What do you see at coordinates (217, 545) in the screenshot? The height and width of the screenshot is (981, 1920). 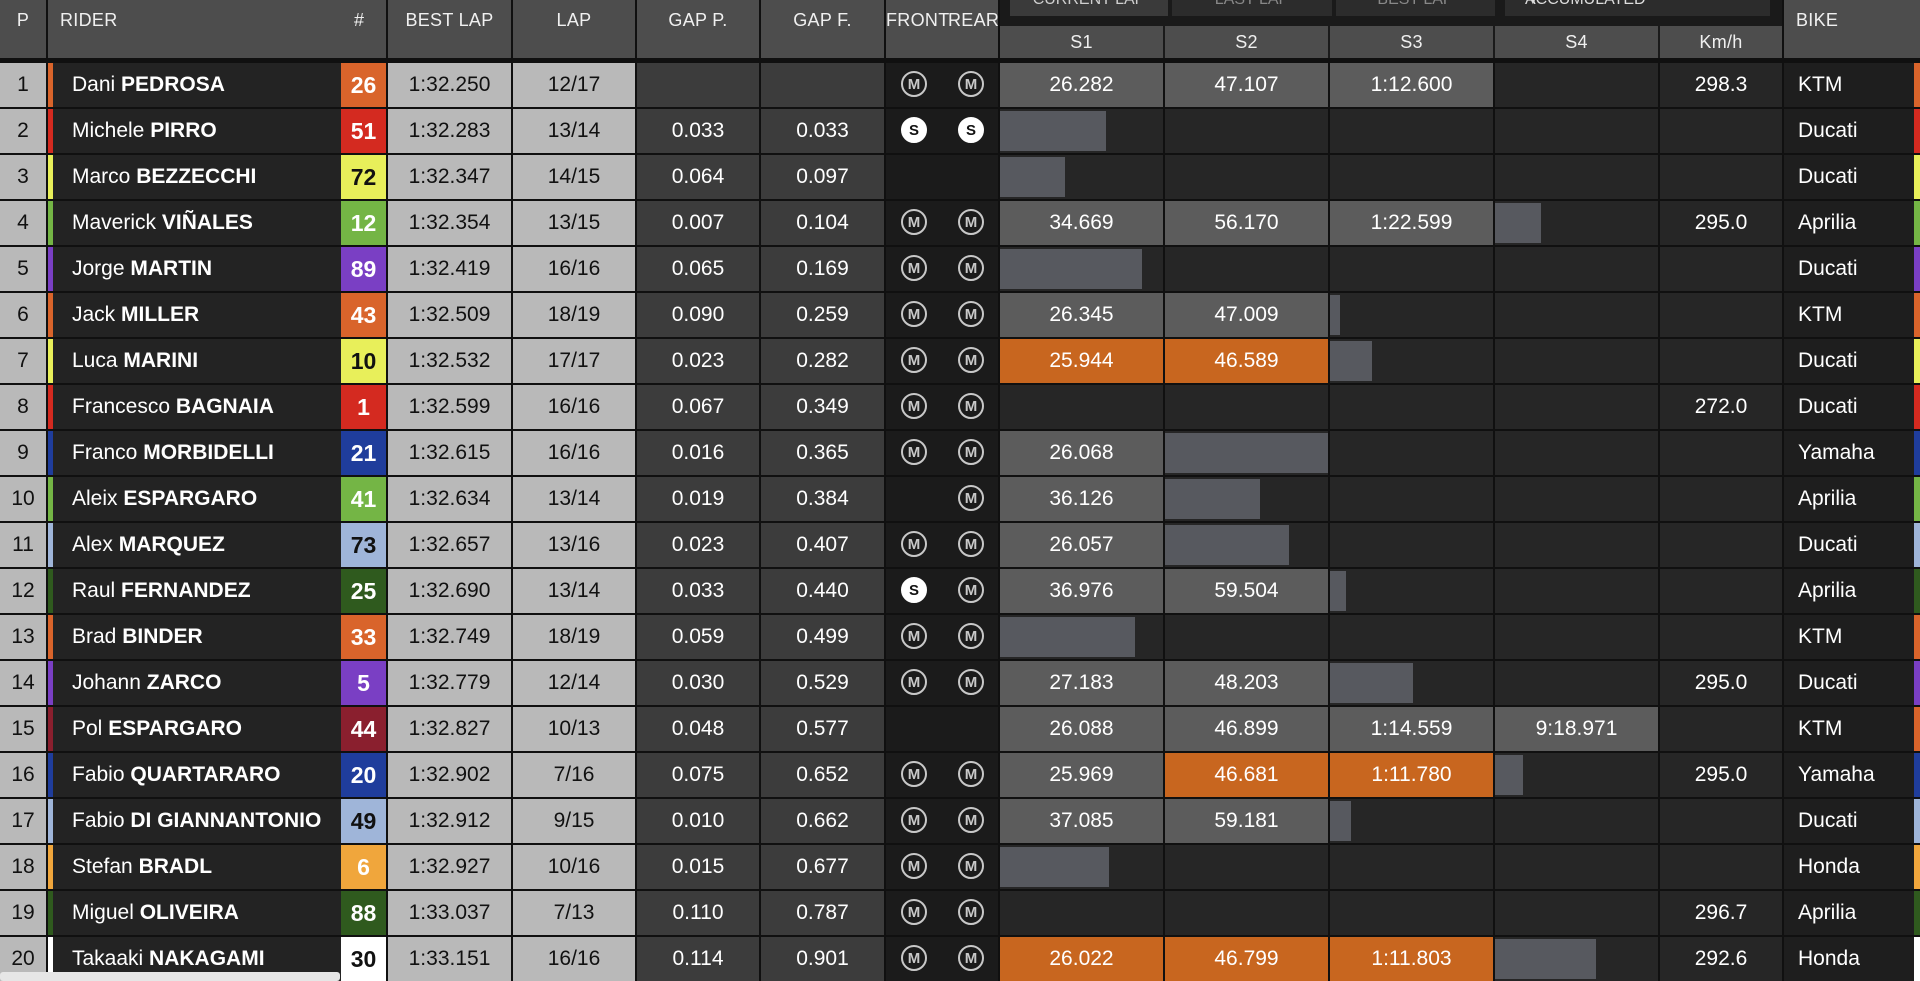 I see `rider-cell: Alex MARQUEZ 73` at bounding box center [217, 545].